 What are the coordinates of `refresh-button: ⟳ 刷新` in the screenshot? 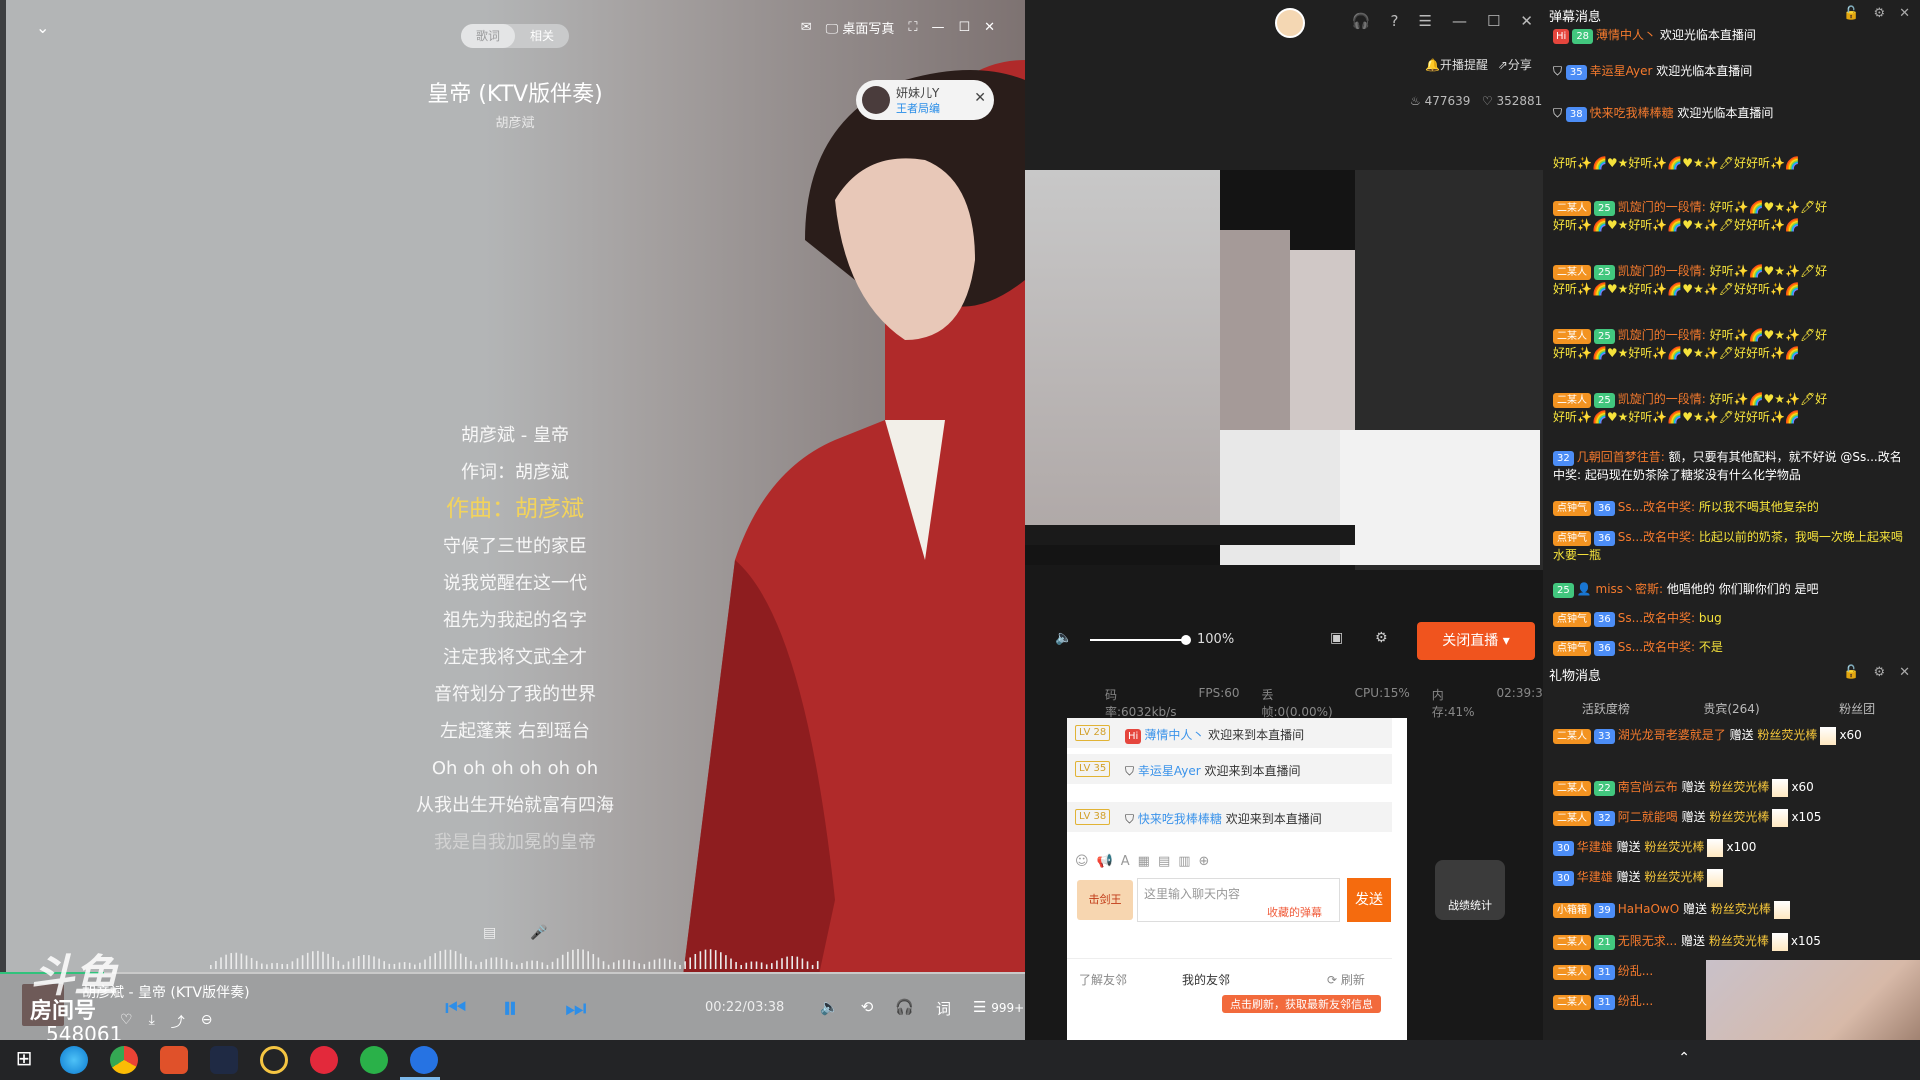 It's located at (1346, 979).